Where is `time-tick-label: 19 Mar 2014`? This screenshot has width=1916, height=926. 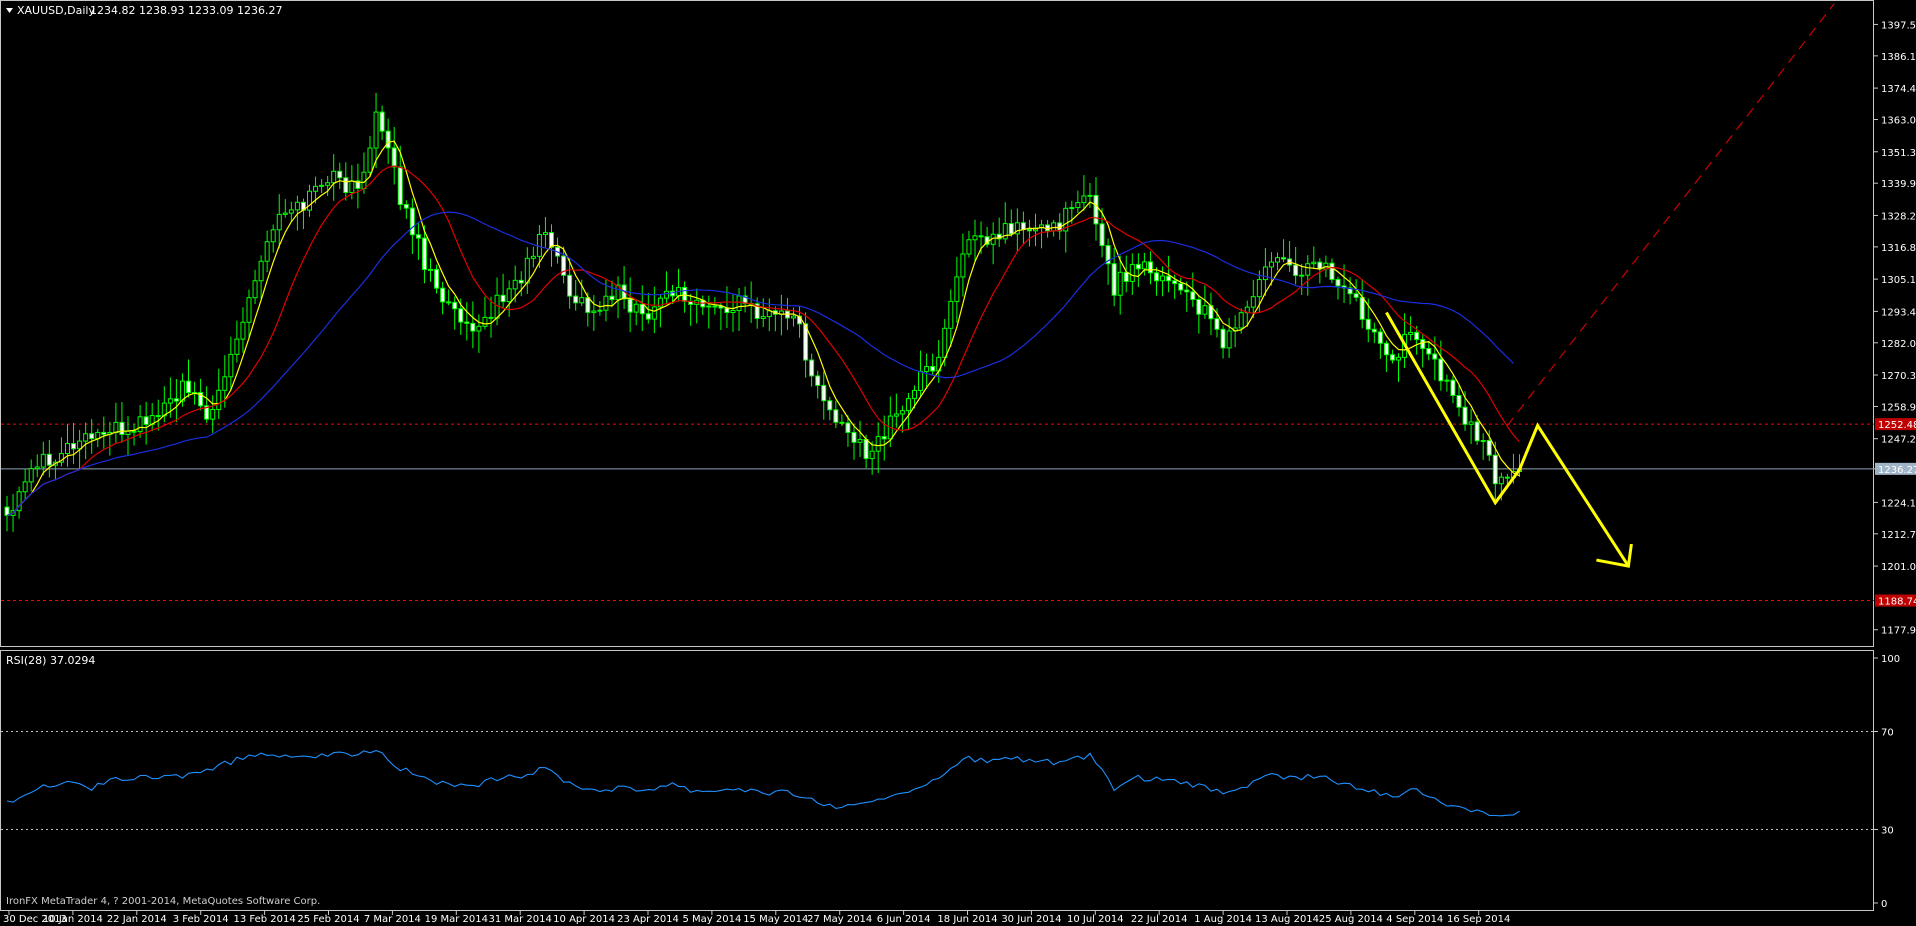
time-tick-label: 19 Mar 2014 is located at coordinates (456, 919).